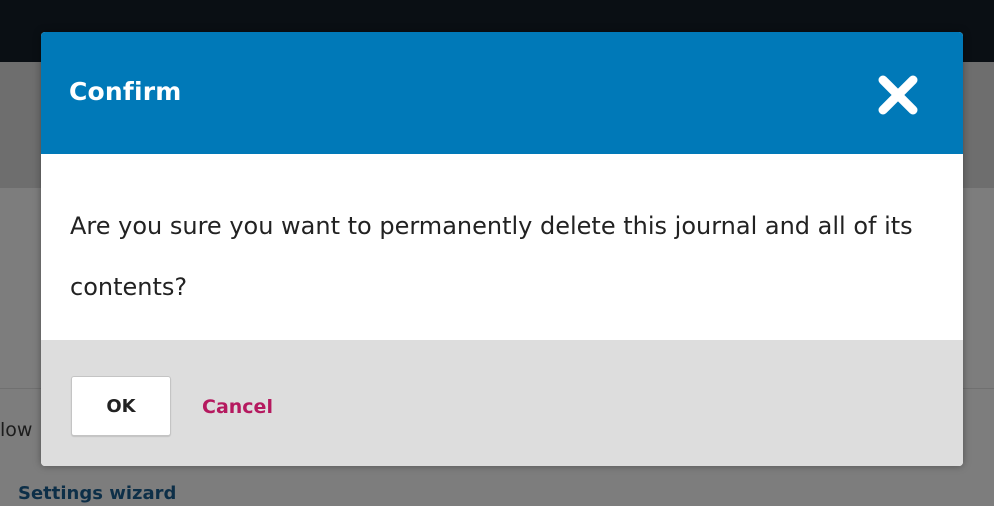 Image resolution: width=994 pixels, height=506 pixels. I want to click on ok-button: OK, so click(121, 406).